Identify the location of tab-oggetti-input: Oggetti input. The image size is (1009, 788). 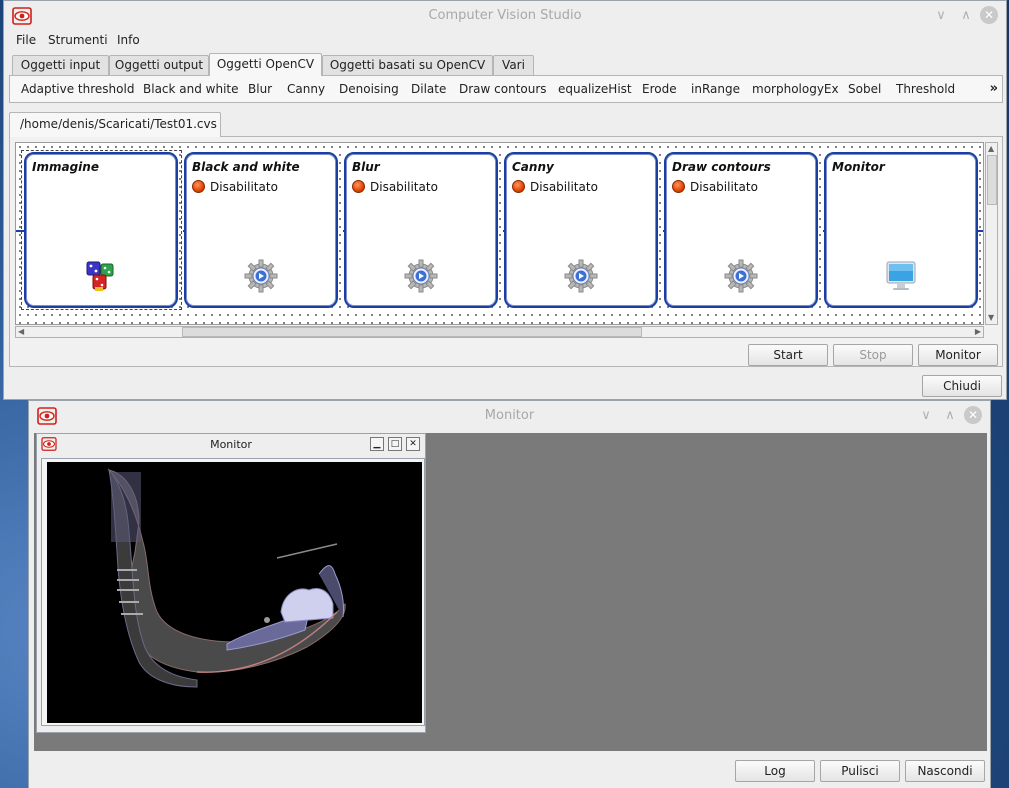
(60, 65).